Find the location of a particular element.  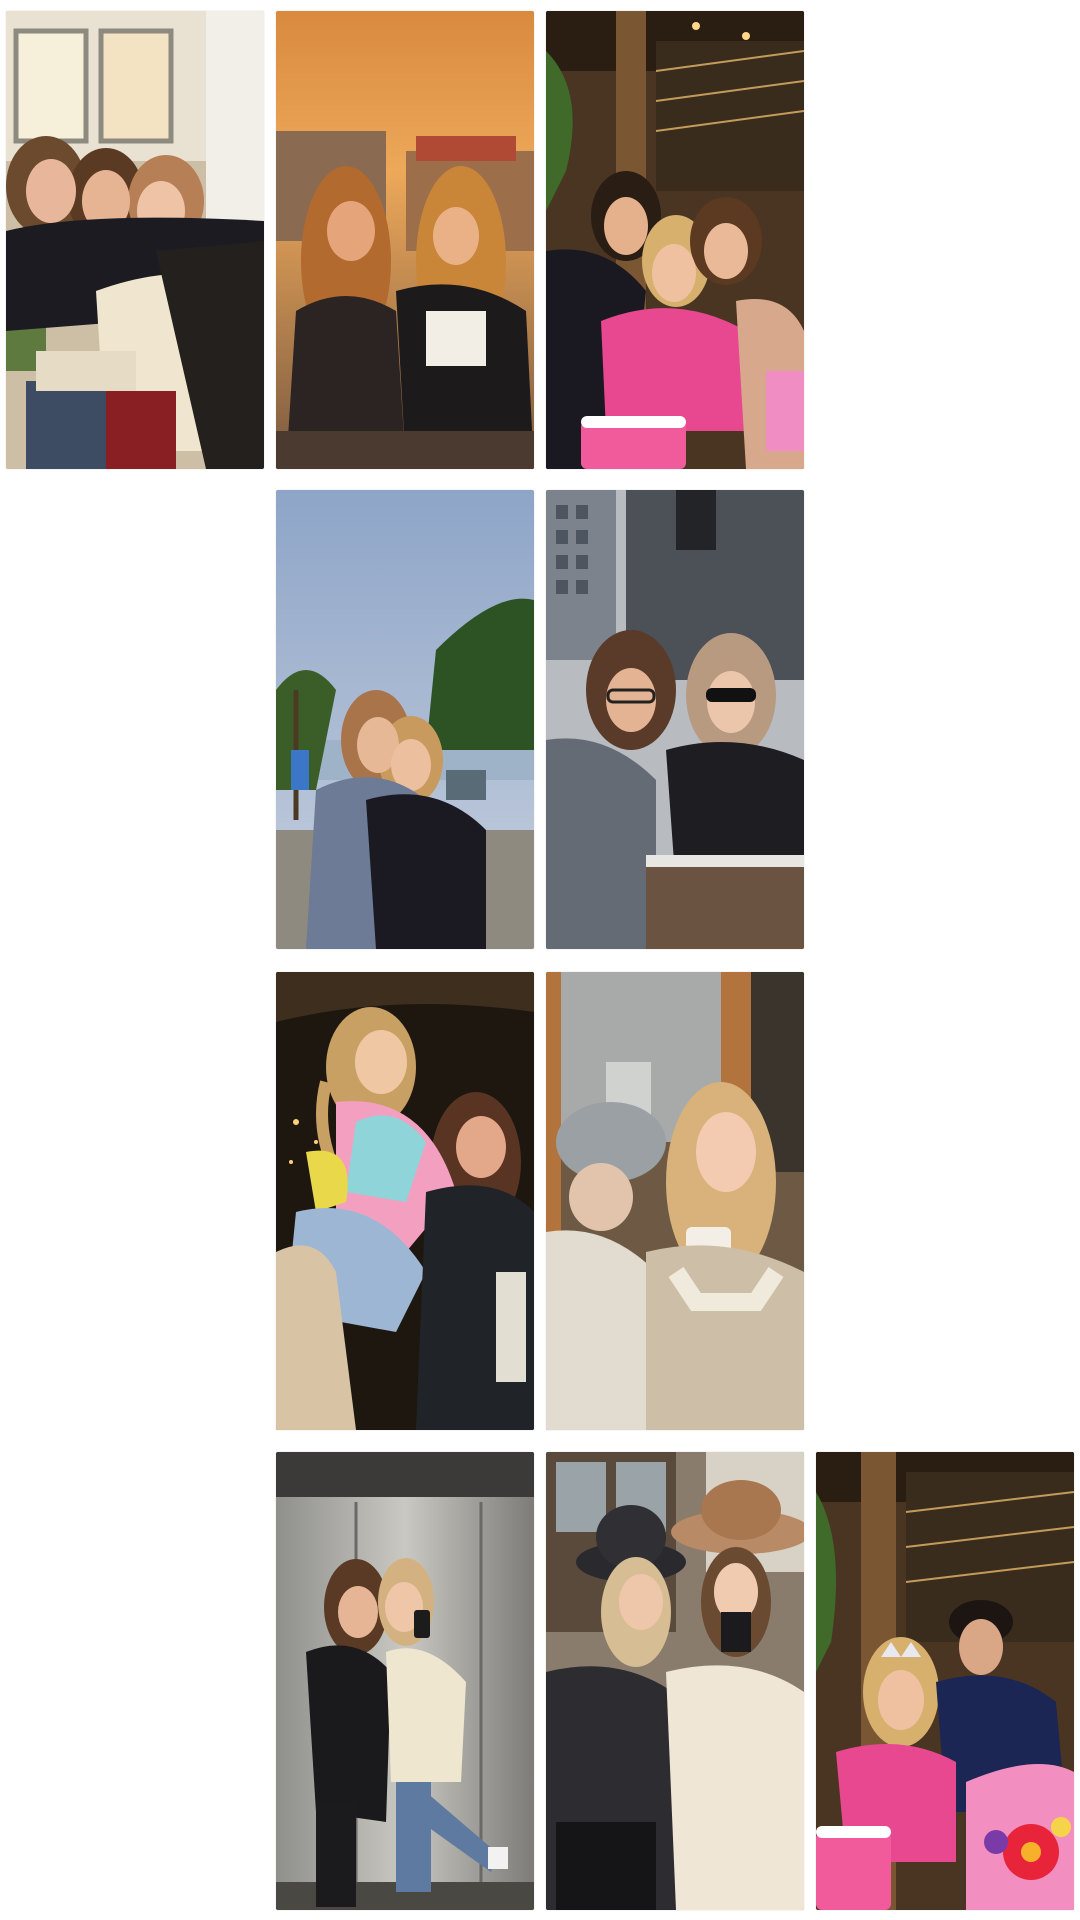

photo-birthday-cake-trio is located at coordinates (675, 240).